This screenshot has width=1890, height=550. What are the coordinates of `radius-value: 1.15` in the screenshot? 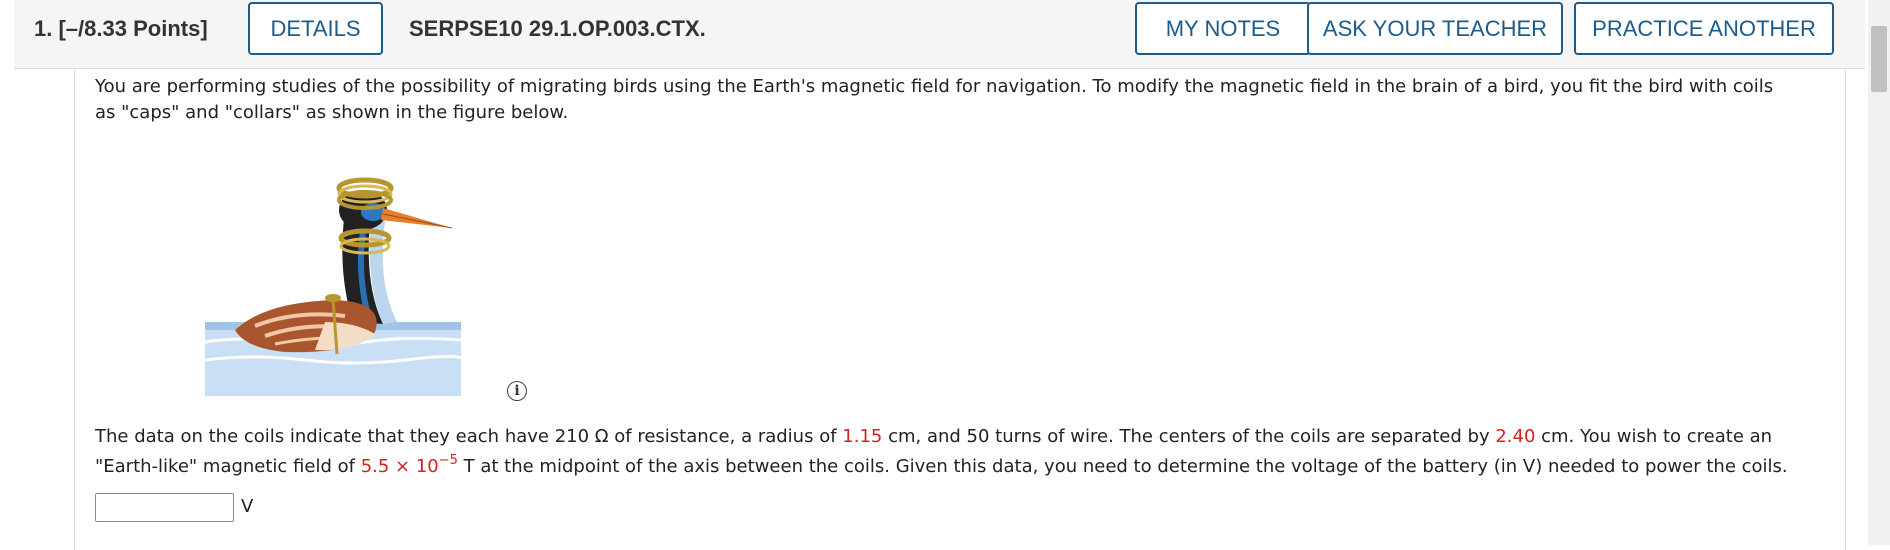 It's located at (862, 436).